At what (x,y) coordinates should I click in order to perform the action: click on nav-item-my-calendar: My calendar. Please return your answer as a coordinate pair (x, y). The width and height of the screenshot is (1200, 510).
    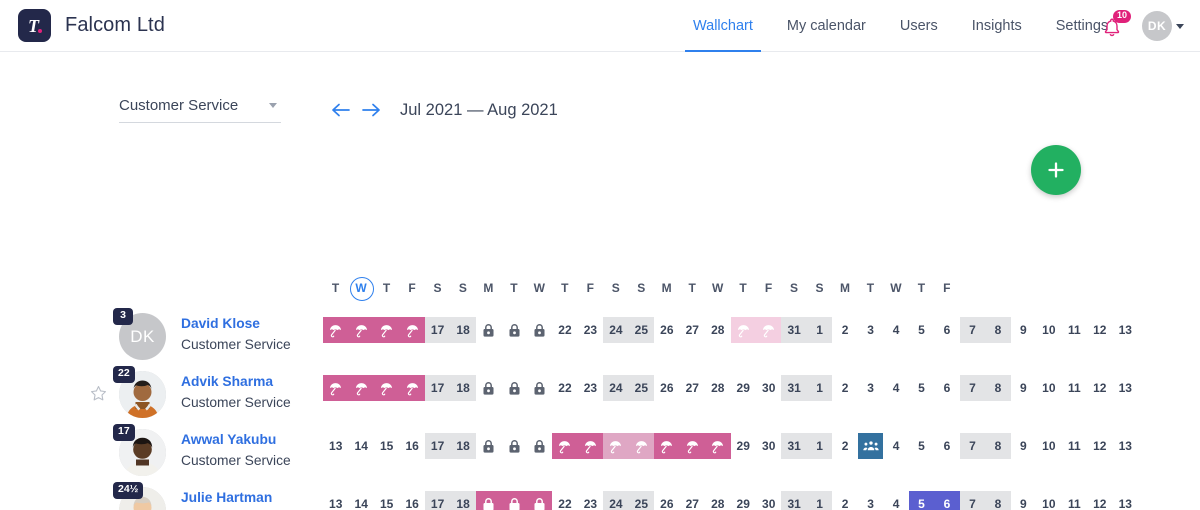
    Looking at the image, I should click on (826, 26).